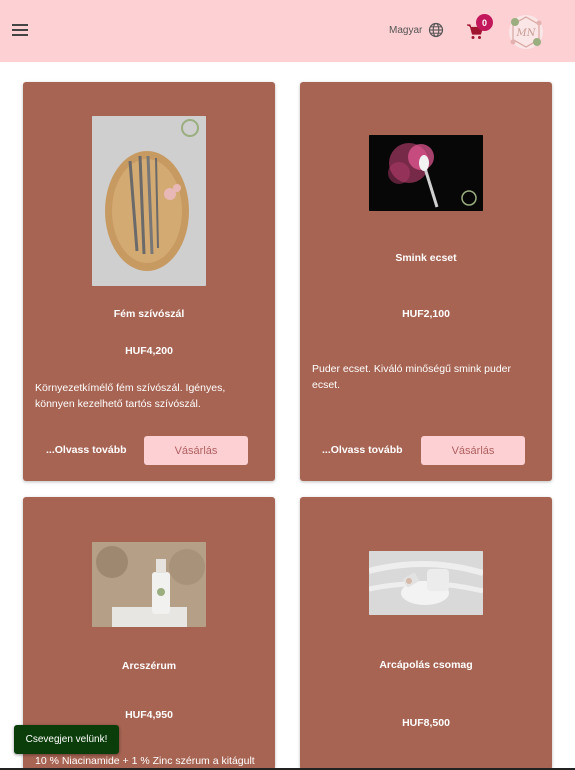 Image resolution: width=575 pixels, height=770 pixels. What do you see at coordinates (149, 351) in the screenshot?
I see `product-price: HUF4,200` at bounding box center [149, 351].